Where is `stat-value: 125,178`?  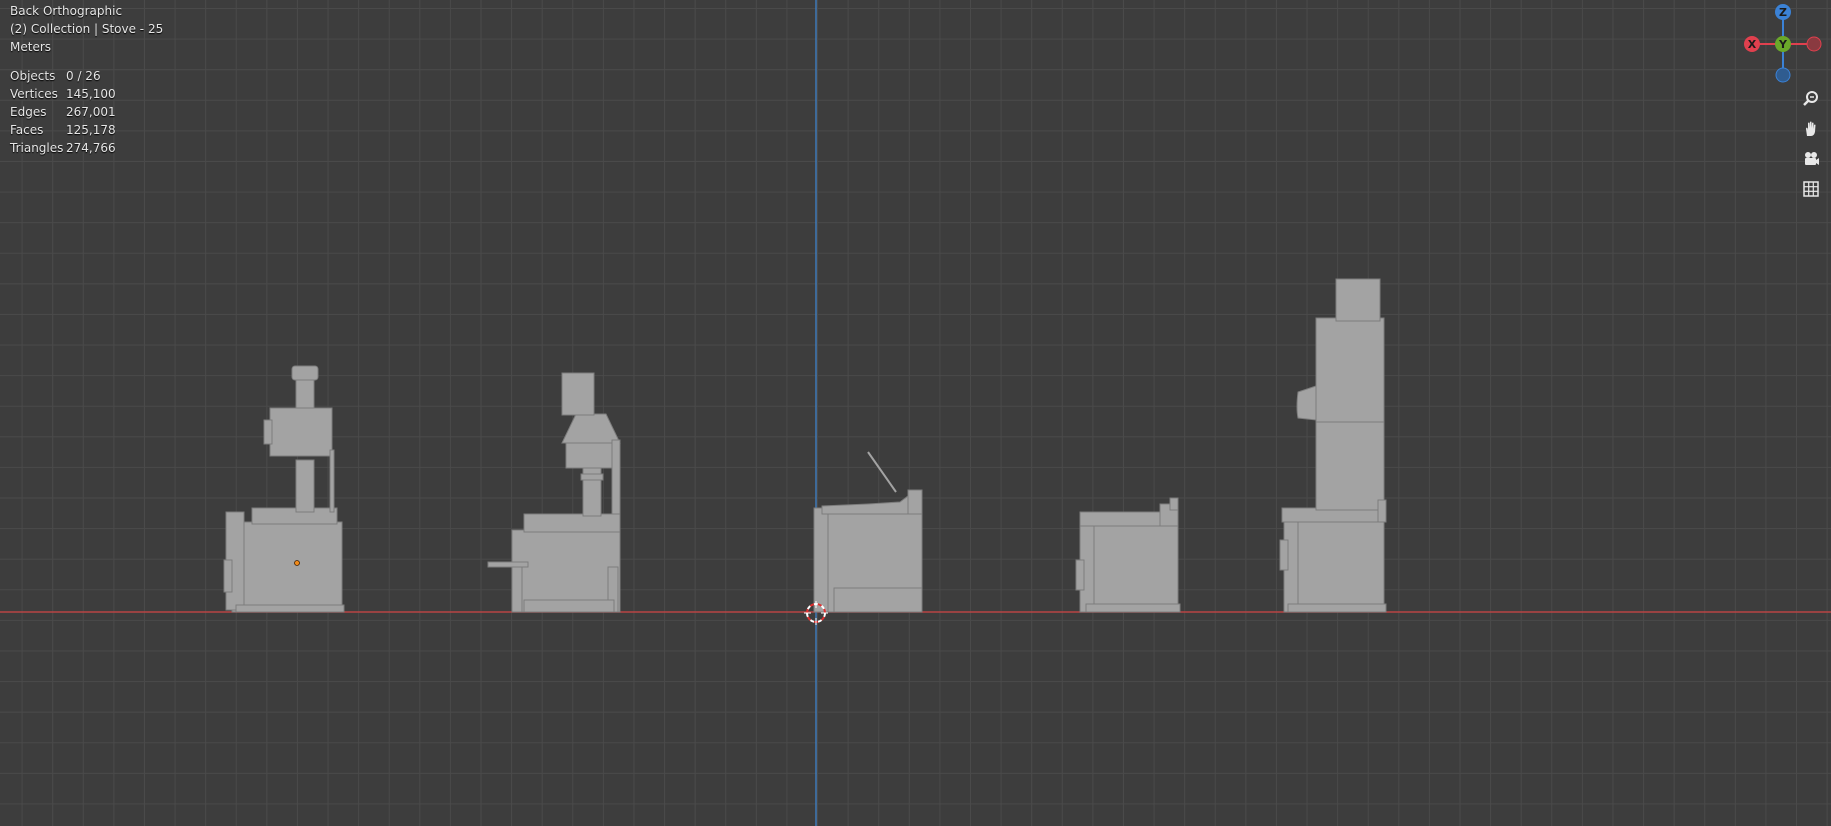 stat-value: 125,178 is located at coordinates (91, 130).